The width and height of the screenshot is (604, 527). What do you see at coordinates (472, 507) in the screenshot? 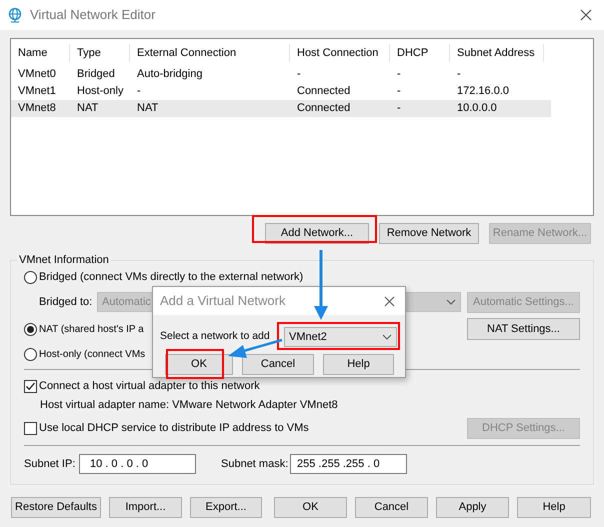
I see `button: Apply` at bounding box center [472, 507].